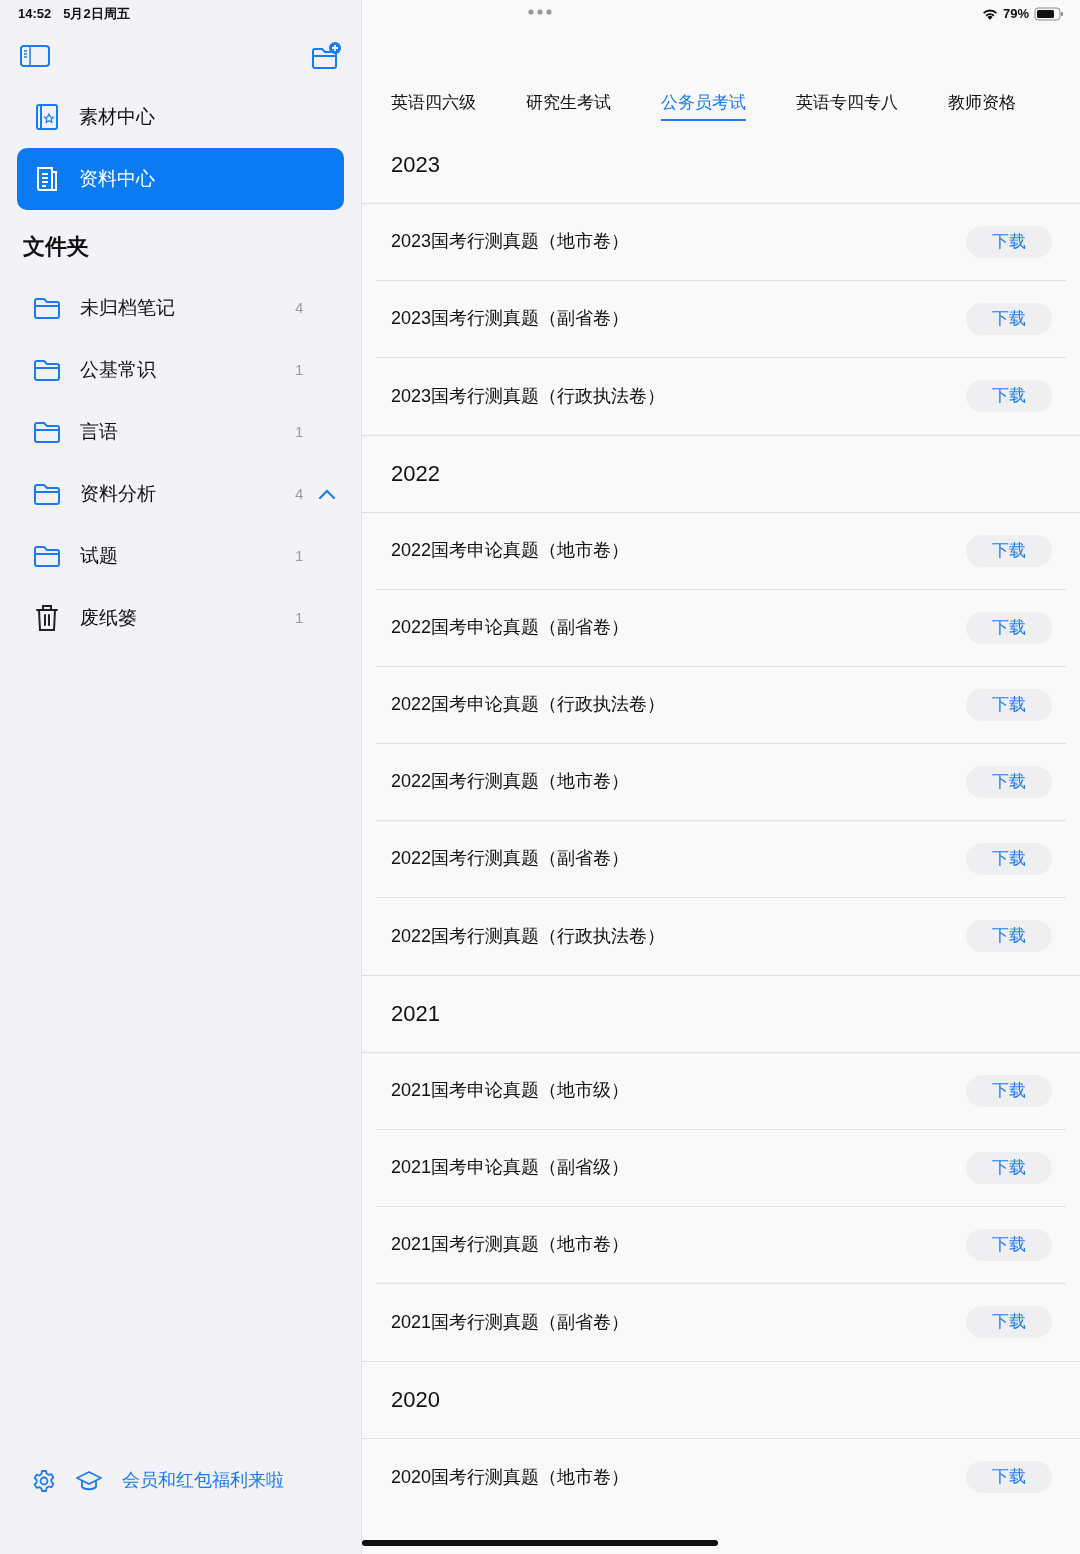 This screenshot has height=1554, width=1080. Describe the element at coordinates (511, 858) in the screenshot. I see `document-title: 2022国考行测真题（副省卷）` at that location.